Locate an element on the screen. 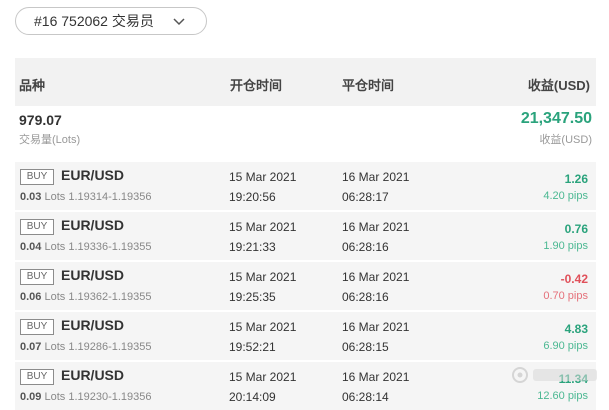 The image size is (609, 410). chevron-down-icon is located at coordinates (179, 22).